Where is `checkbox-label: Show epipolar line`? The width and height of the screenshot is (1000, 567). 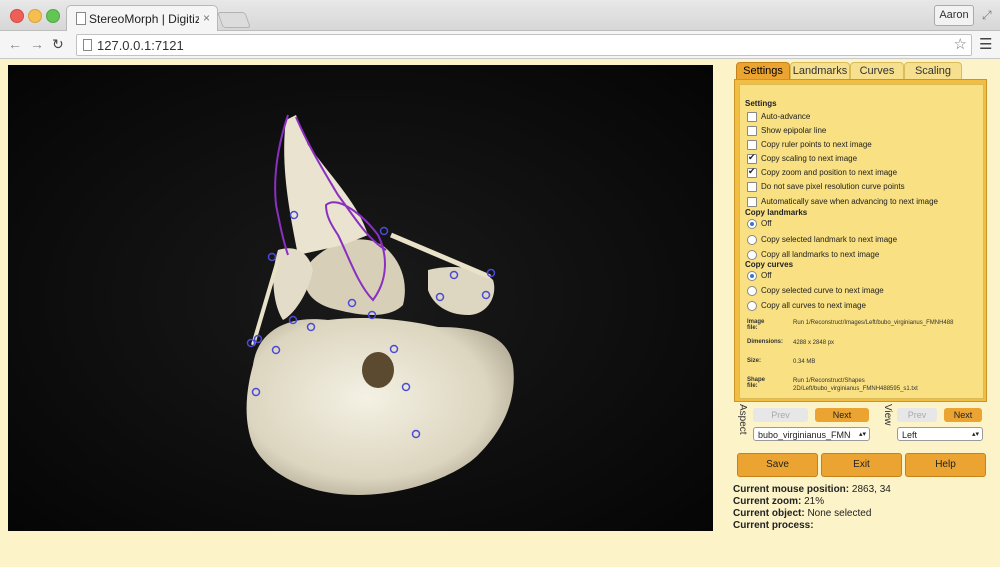
checkbox-label: Show epipolar line is located at coordinates (794, 130).